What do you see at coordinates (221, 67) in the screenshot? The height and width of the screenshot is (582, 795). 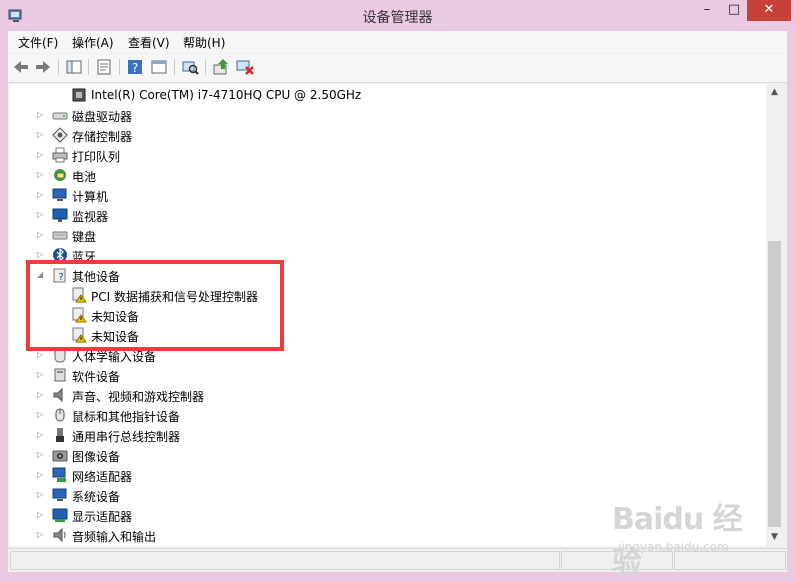 I see `update-driver-icon` at bounding box center [221, 67].